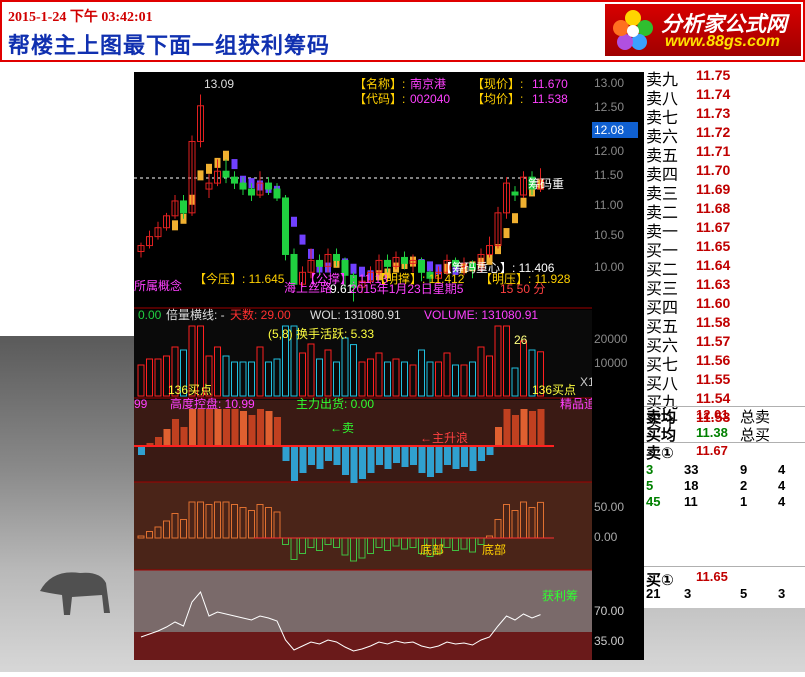 This screenshot has width=805, height=677. I want to click on axis-tick: 11.50, so click(609, 175).